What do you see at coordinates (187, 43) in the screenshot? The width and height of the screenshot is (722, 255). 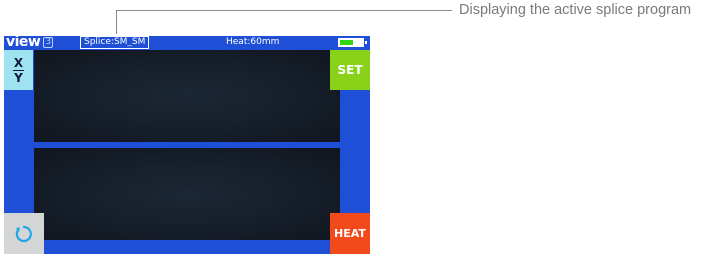 I see `status-bar: view 3 Splice:SM_SM Heat:60mm` at bounding box center [187, 43].